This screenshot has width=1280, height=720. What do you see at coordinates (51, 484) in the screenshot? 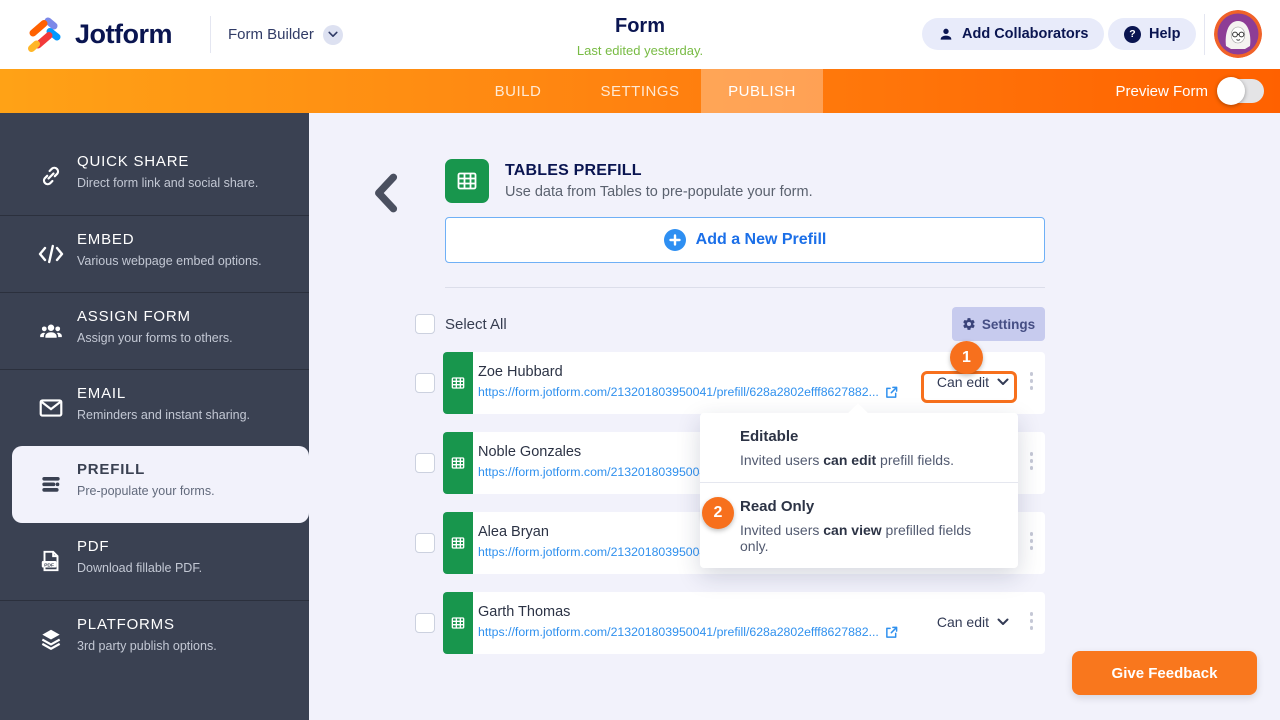
I see `list-icon` at bounding box center [51, 484].